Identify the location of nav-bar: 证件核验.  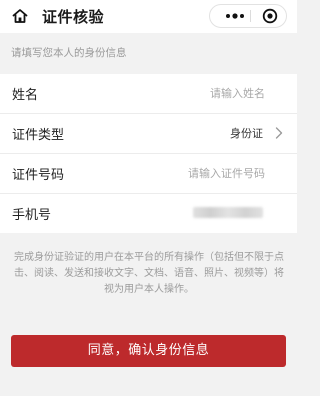
(148, 16).